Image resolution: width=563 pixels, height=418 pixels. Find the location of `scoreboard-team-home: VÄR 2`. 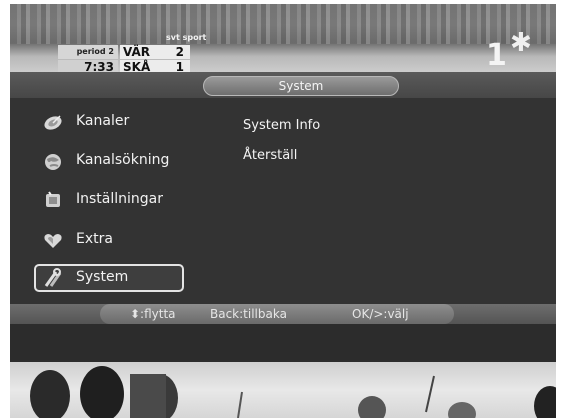

scoreboard-team-home: VÄR 2 is located at coordinates (155, 52).